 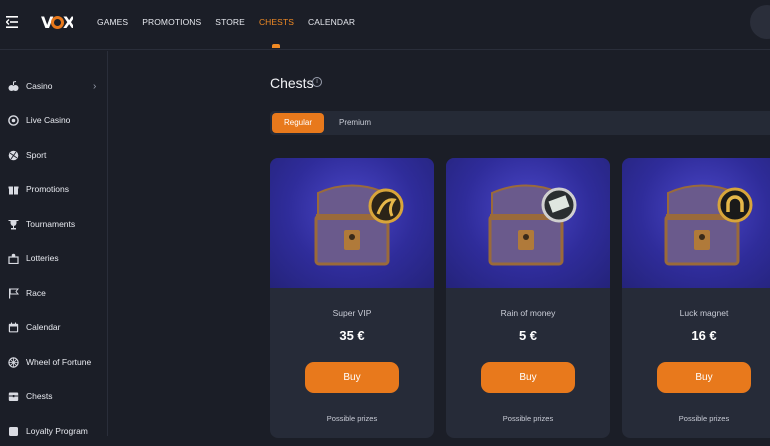 I want to click on sidebar-item-casino: Casino ›, so click(x=54, y=86).